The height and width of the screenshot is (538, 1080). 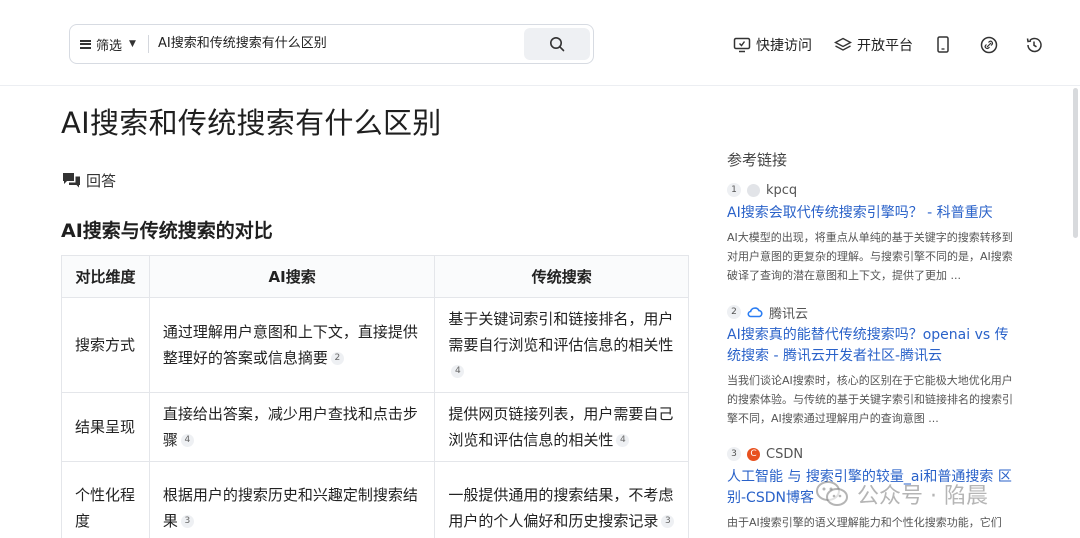 I want to click on csdn-logo-icon: C, so click(x=753, y=454).